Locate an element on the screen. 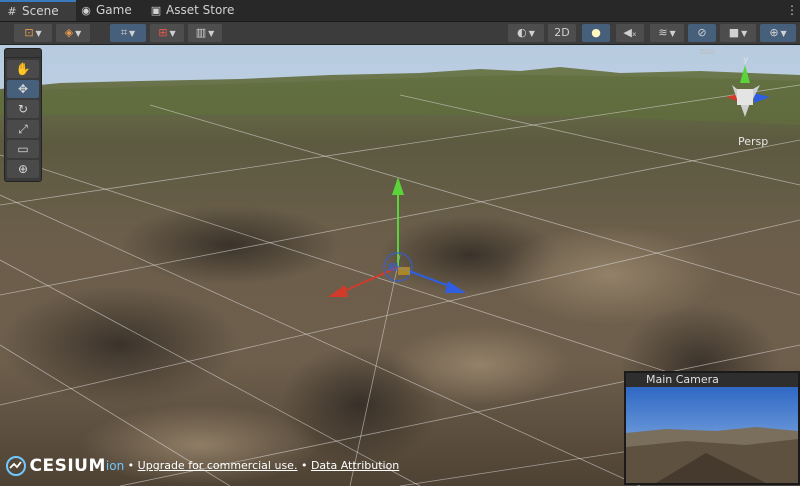 This screenshot has height=486, width=800. hand-tool-icon: ✋ is located at coordinates (23, 69).